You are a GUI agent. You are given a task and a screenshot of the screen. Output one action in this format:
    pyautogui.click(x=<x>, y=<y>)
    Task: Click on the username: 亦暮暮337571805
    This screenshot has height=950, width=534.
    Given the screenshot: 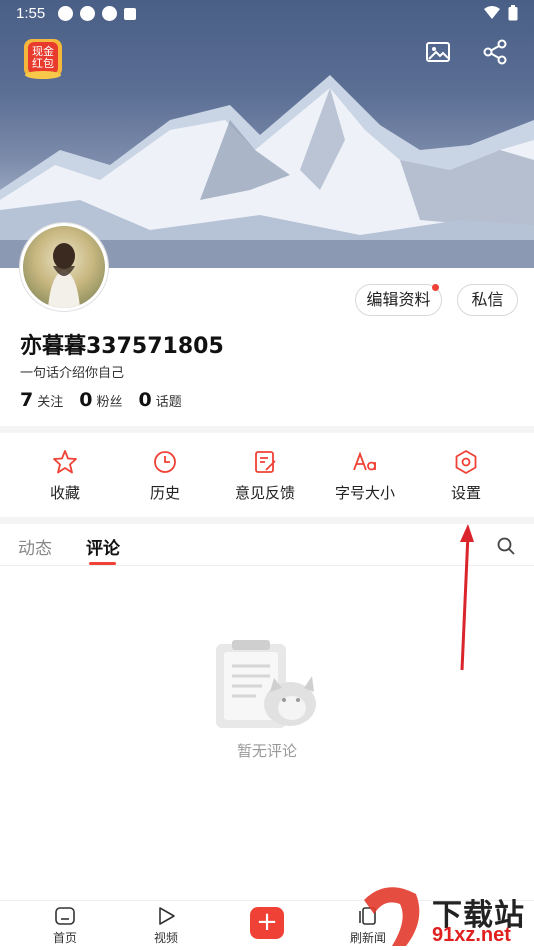 What is the action you would take?
    pyautogui.click(x=122, y=346)
    